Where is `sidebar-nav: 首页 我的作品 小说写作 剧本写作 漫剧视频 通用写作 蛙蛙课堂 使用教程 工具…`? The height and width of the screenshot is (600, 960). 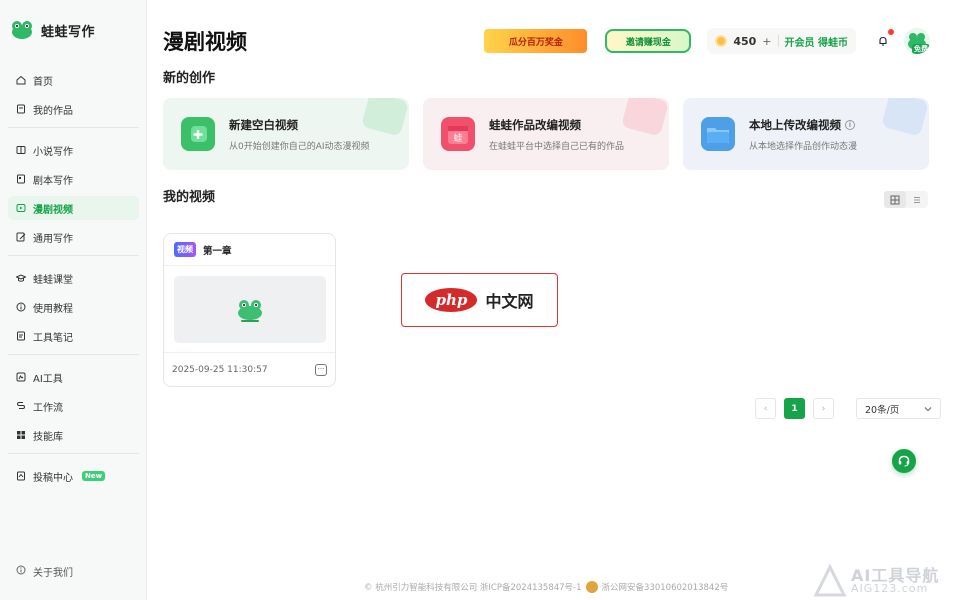
sidebar-nav: 首页 我的作品 小说写作 剧本写作 漫剧视频 通用写作 蛙蛙课堂 使用教程 工具… is located at coordinates (73, 280).